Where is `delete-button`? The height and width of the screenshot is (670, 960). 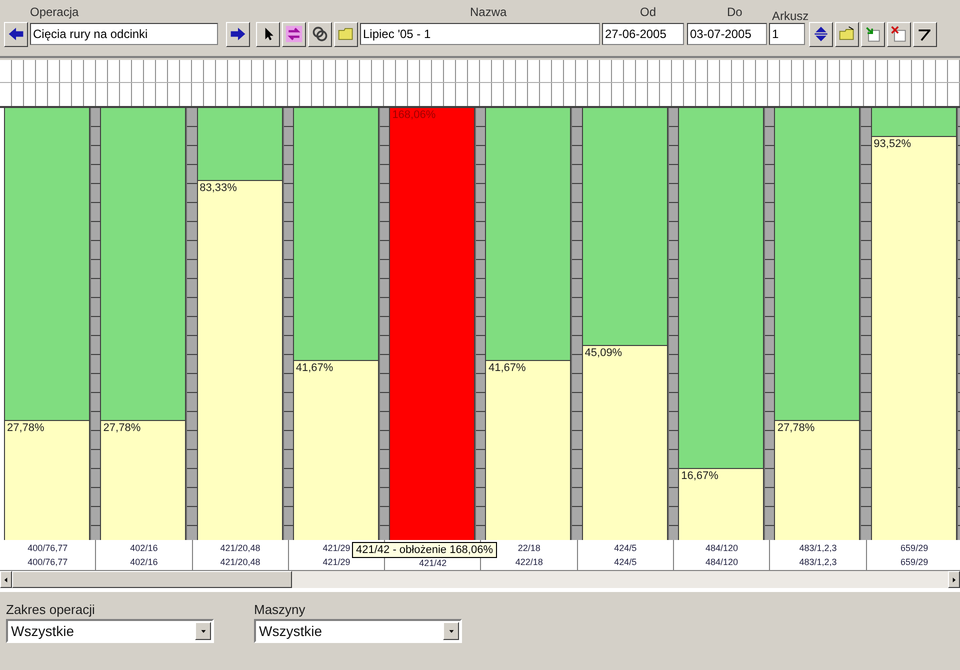 delete-button is located at coordinates (899, 34).